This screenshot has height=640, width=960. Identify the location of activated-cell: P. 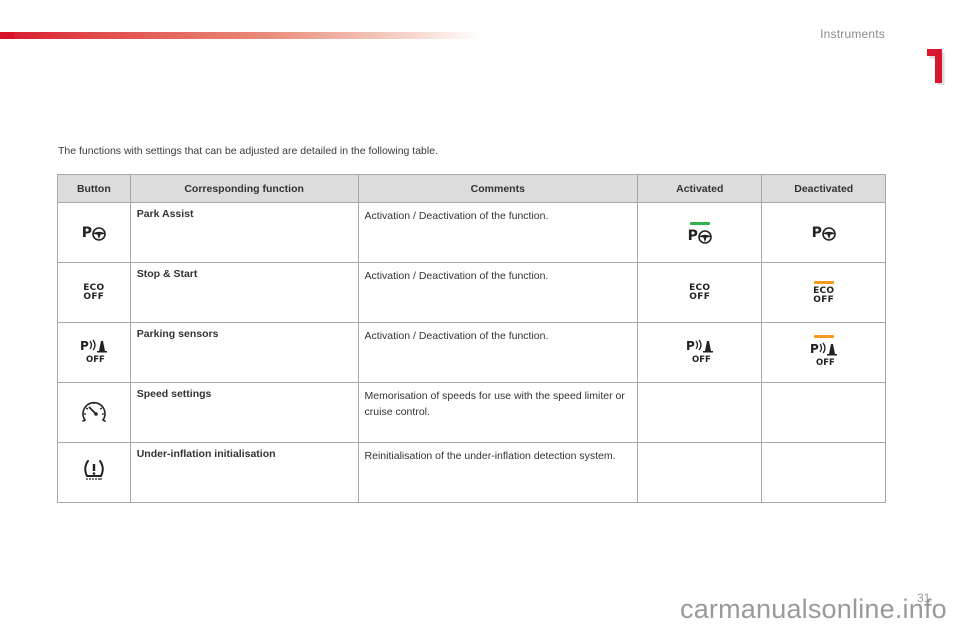
(700, 232).